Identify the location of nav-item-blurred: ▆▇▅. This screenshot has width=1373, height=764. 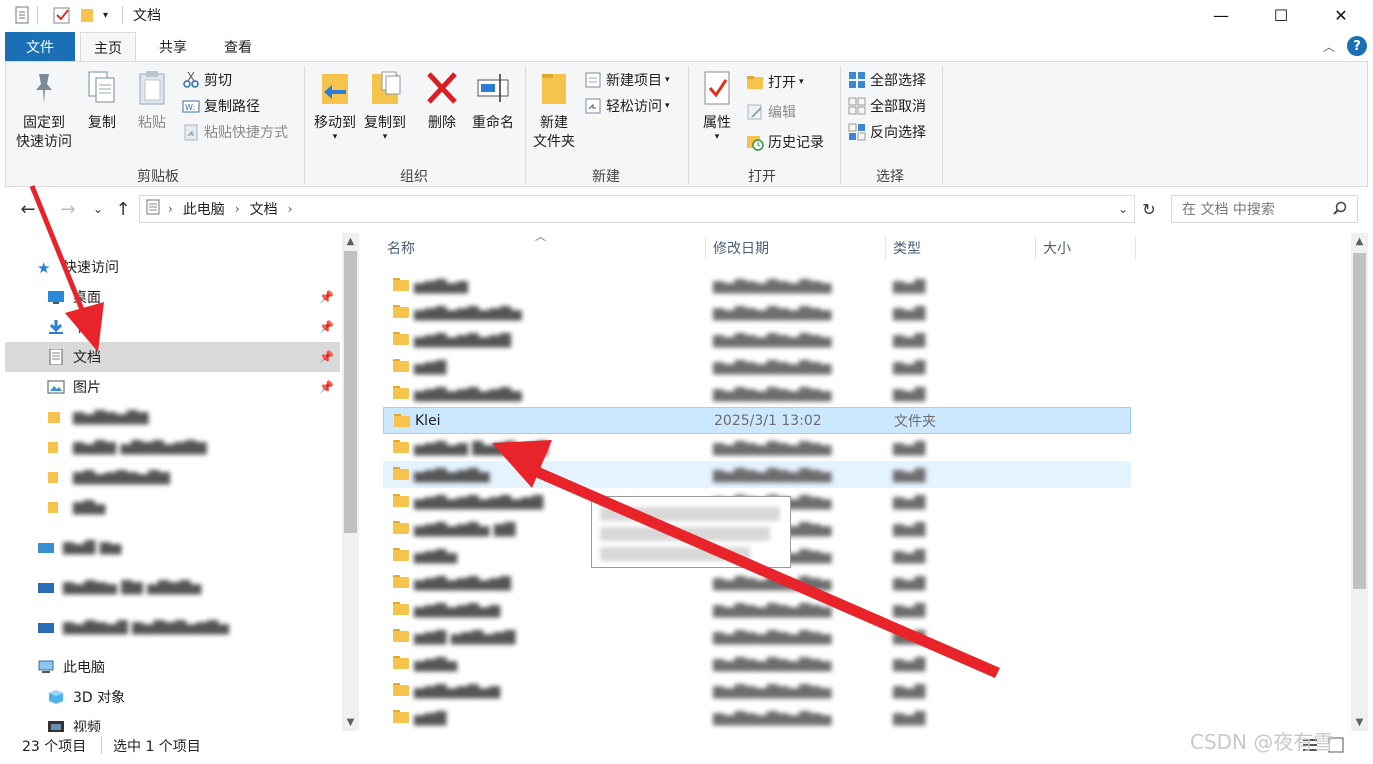
(172, 507).